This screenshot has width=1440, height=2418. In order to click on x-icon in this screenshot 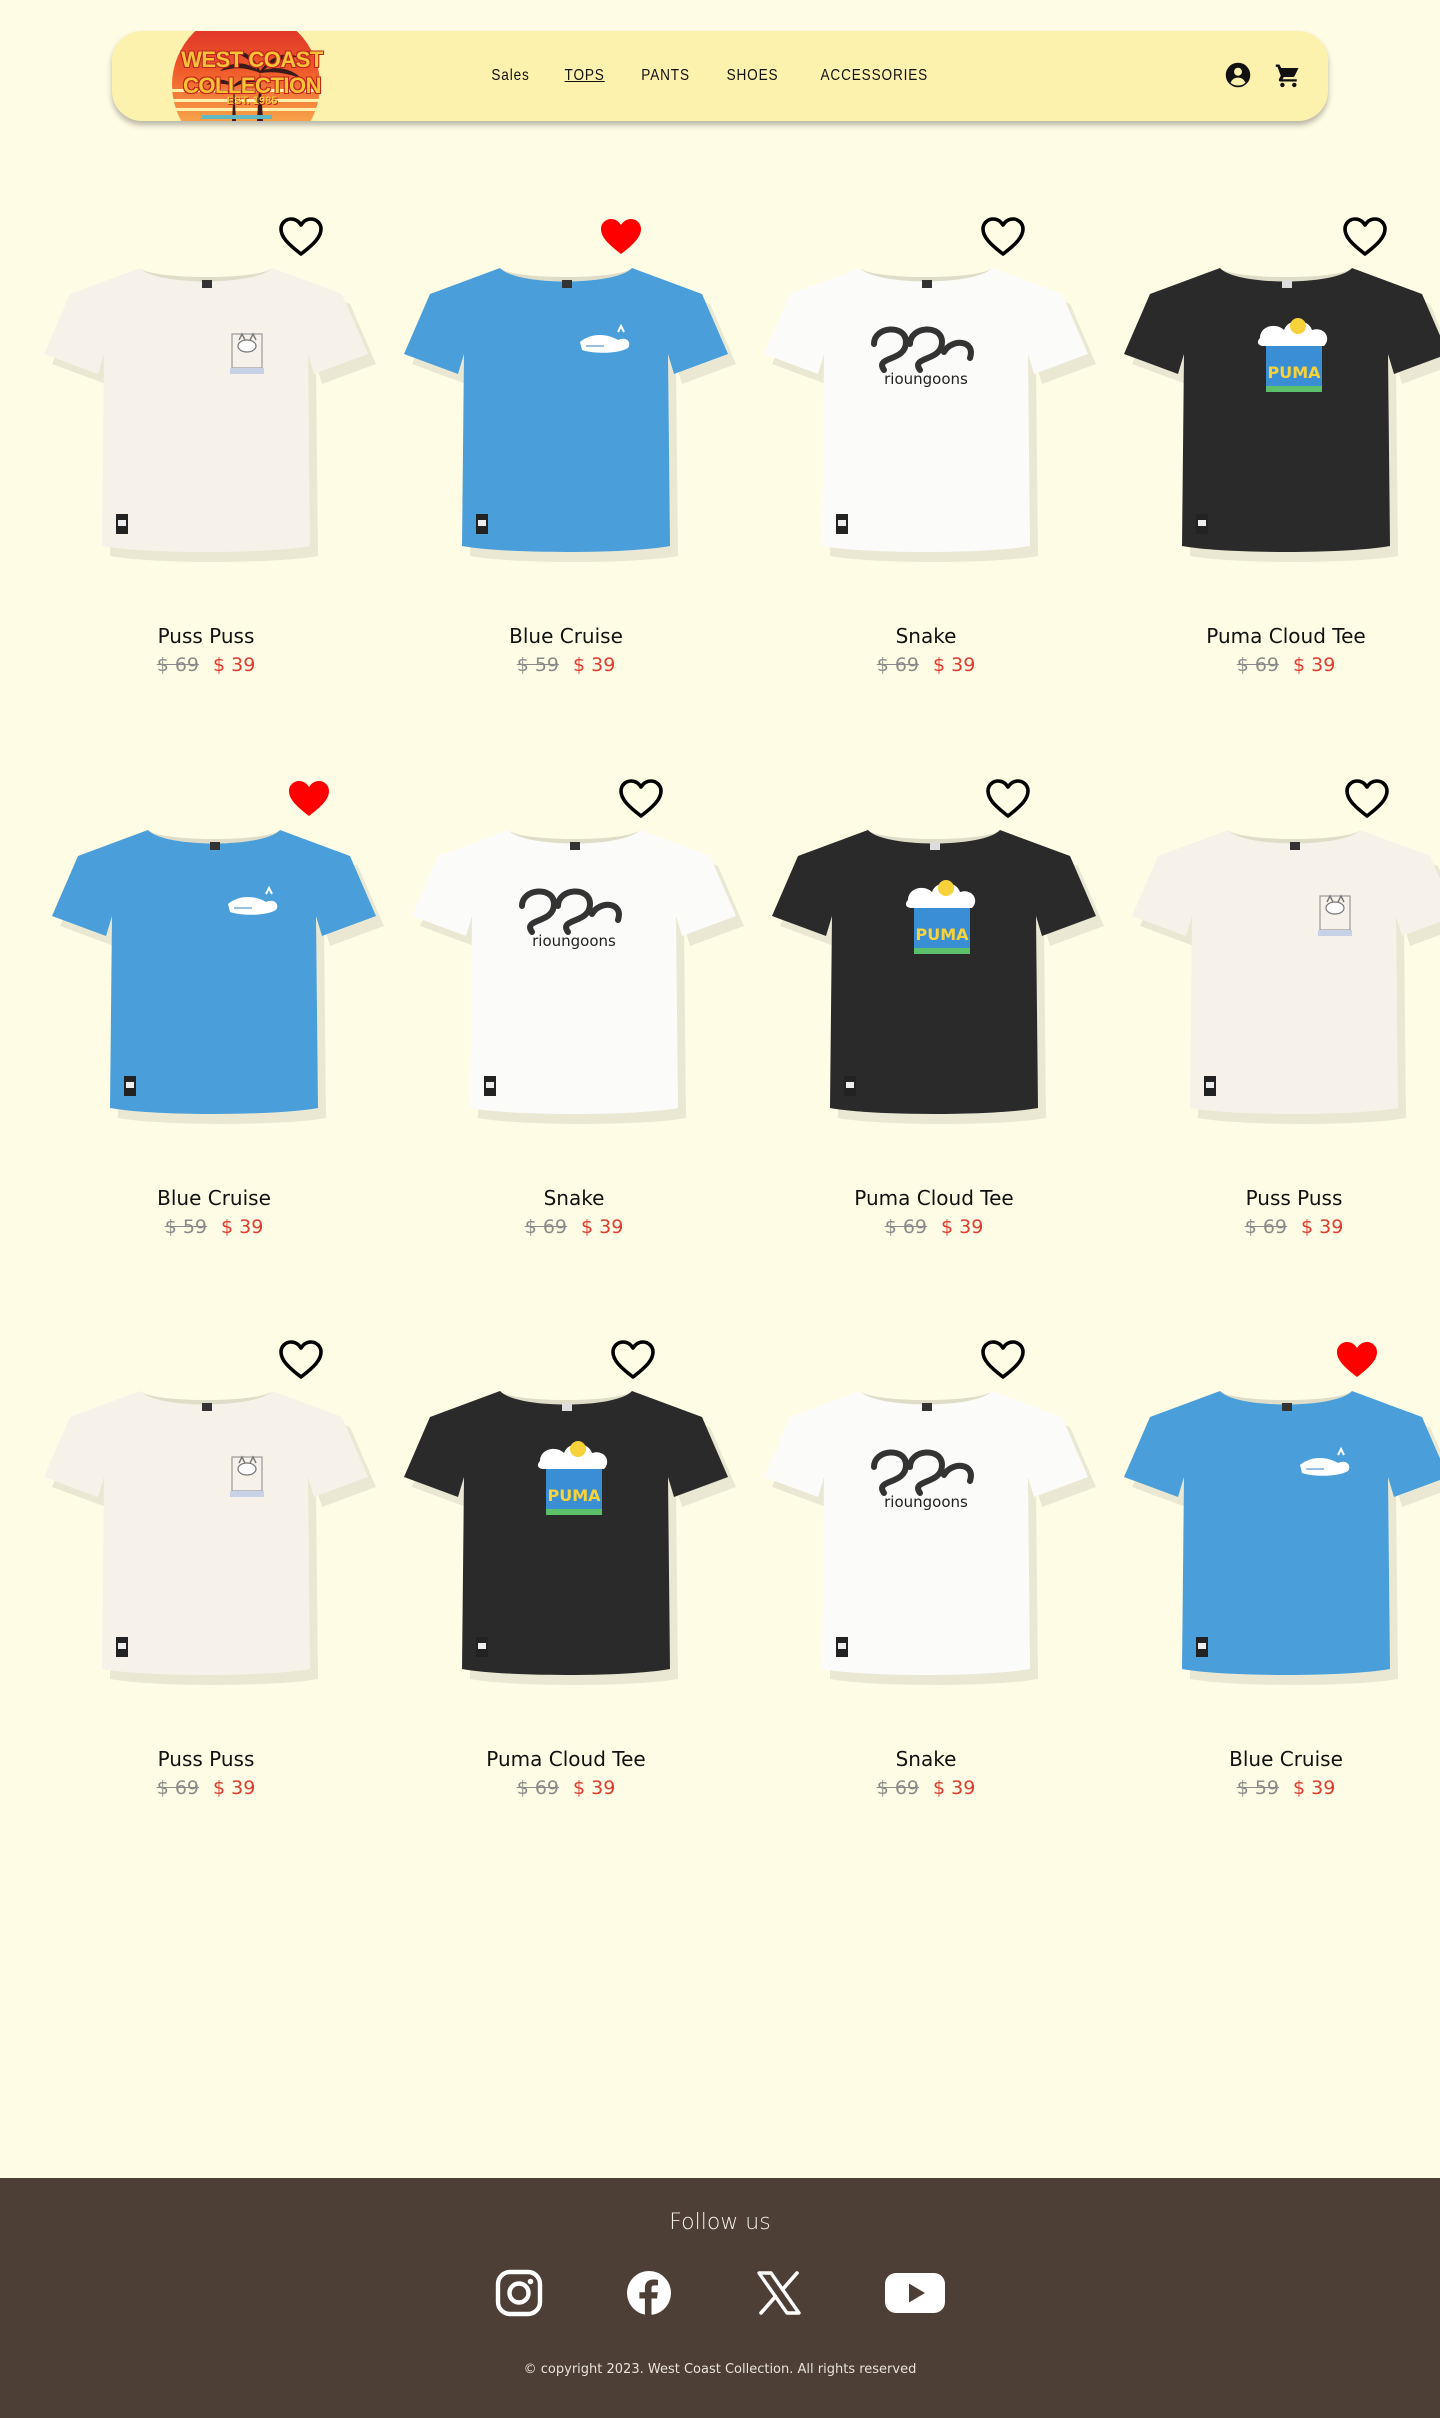, I will do `click(779, 2293)`.